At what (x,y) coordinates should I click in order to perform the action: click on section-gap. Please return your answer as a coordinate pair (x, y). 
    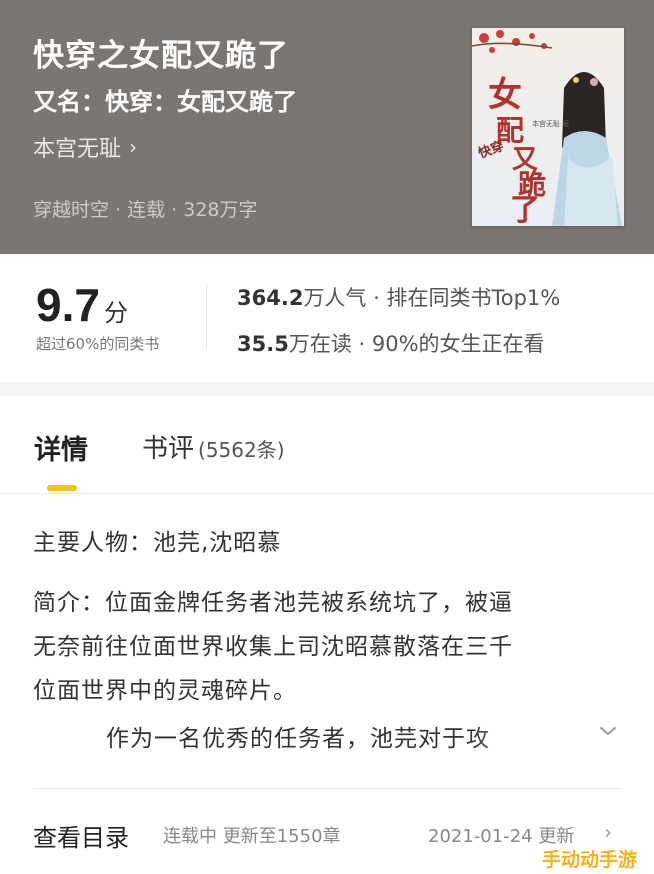
    Looking at the image, I should click on (327, 389).